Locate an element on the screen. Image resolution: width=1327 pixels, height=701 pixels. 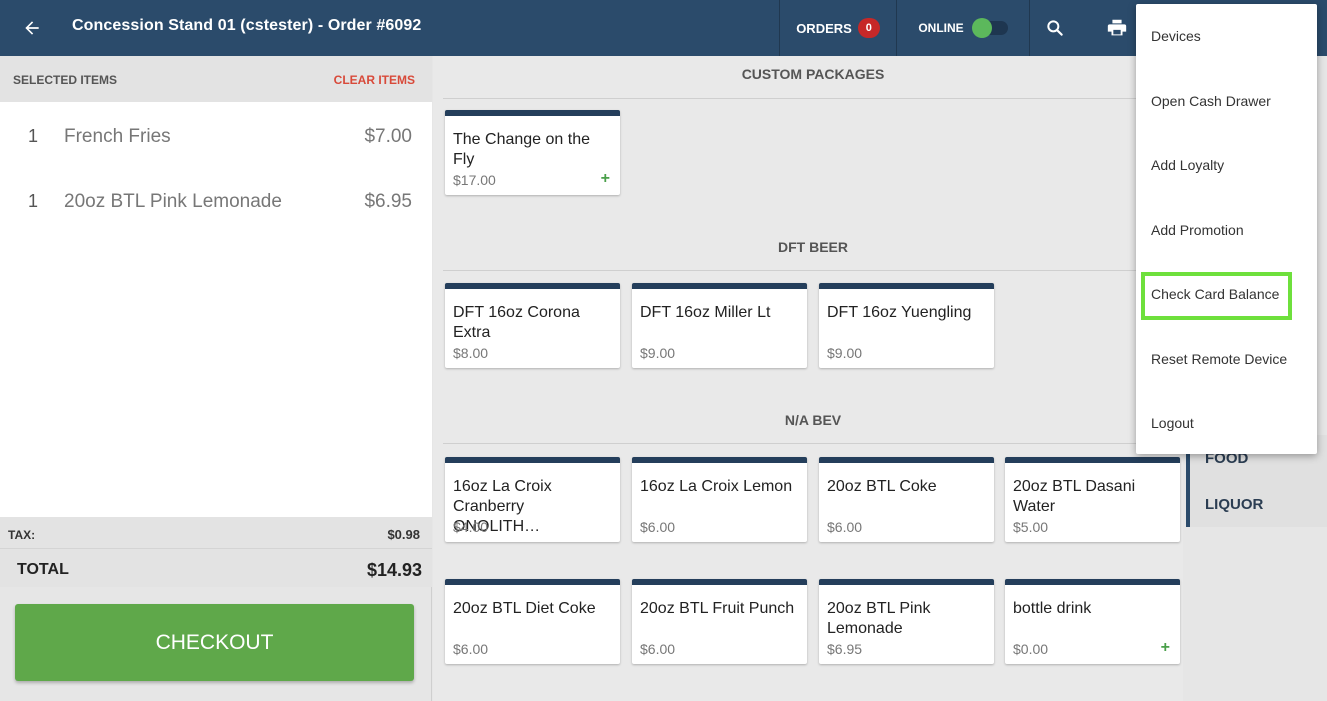
product-price: $0.00 is located at coordinates (1031, 649).